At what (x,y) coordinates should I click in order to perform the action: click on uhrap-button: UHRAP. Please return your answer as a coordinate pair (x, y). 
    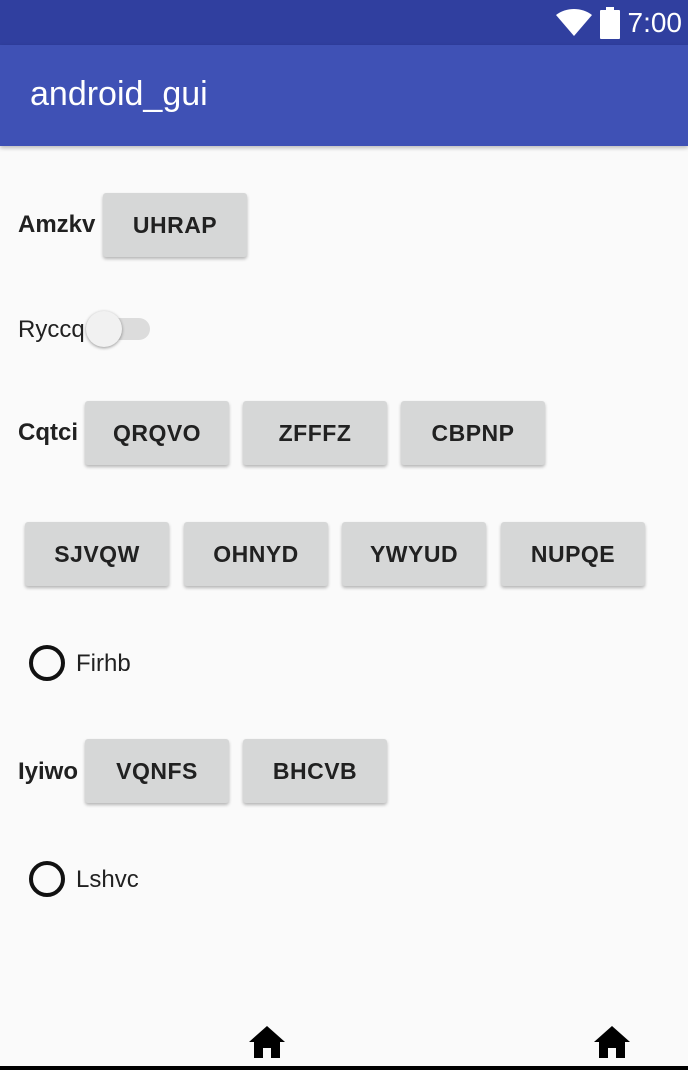
    Looking at the image, I should click on (175, 225).